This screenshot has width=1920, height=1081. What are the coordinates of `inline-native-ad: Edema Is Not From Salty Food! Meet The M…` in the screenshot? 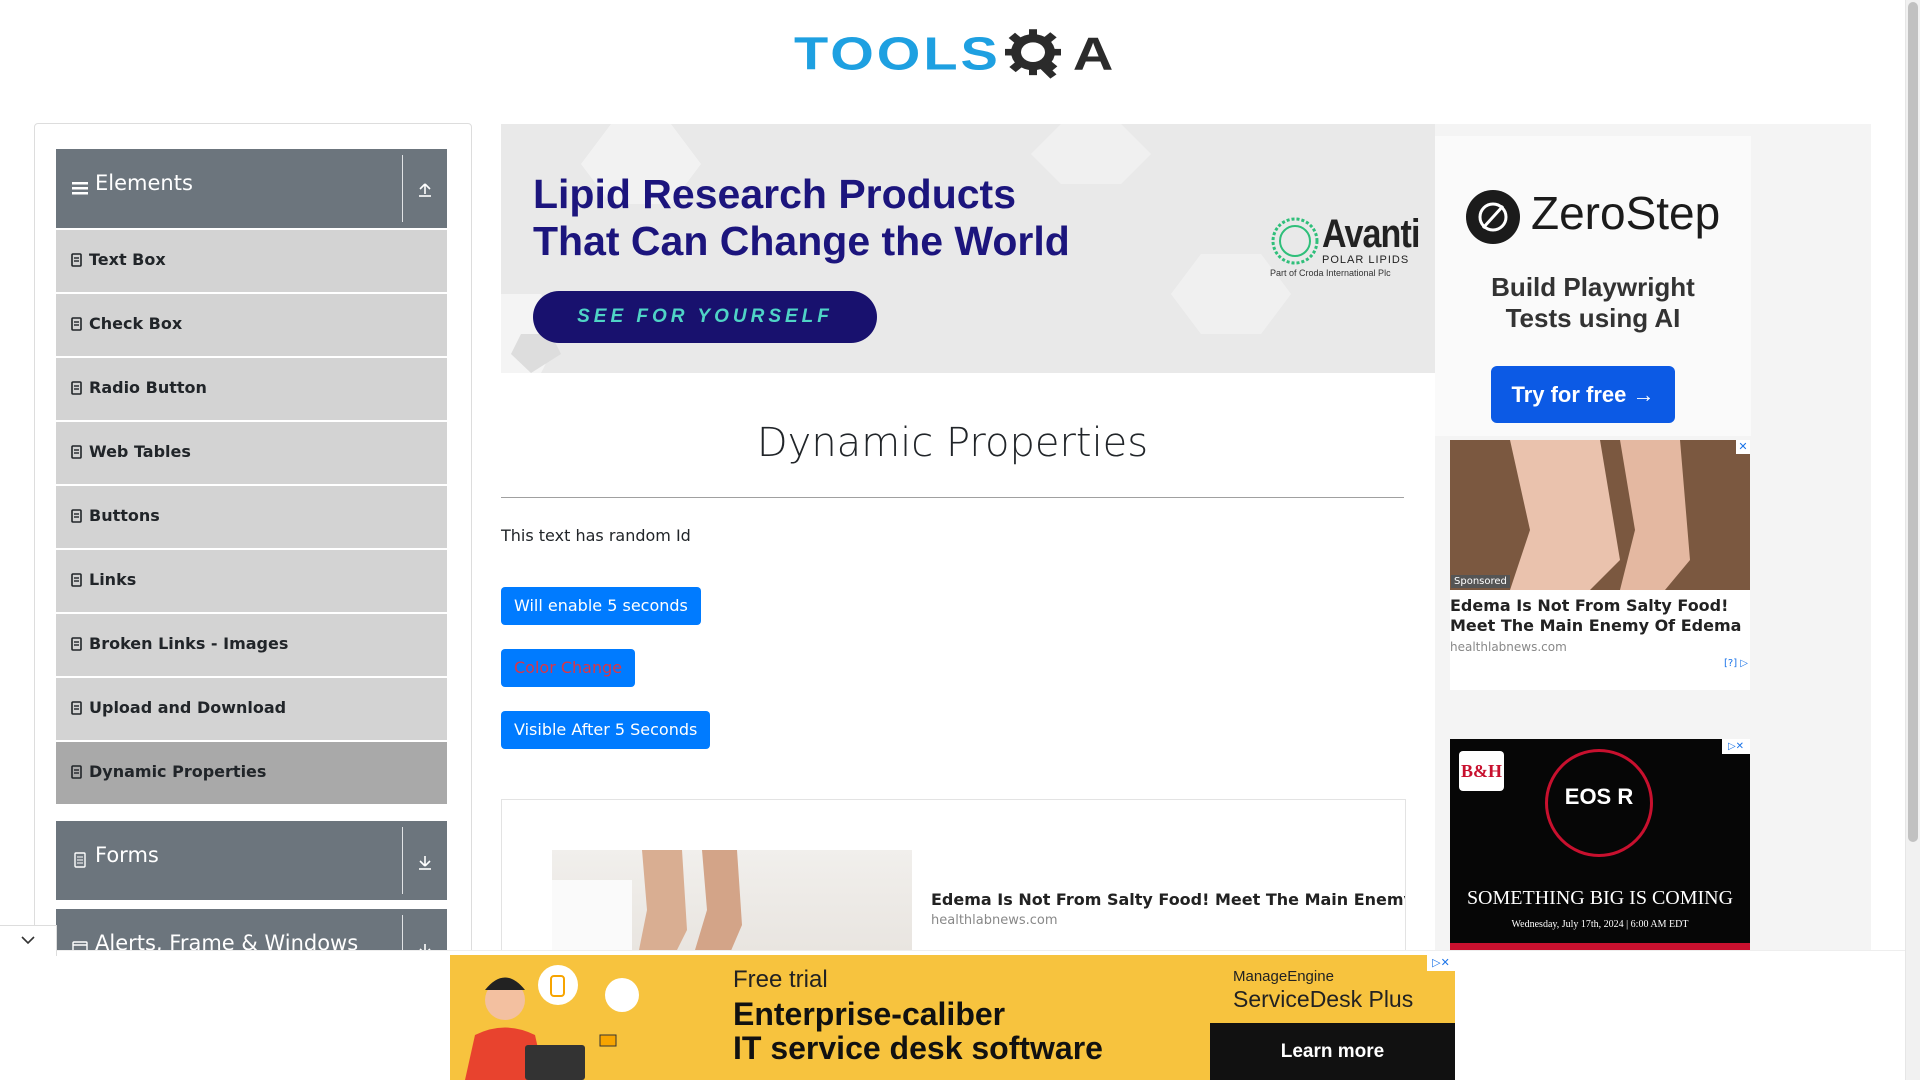 It's located at (953, 879).